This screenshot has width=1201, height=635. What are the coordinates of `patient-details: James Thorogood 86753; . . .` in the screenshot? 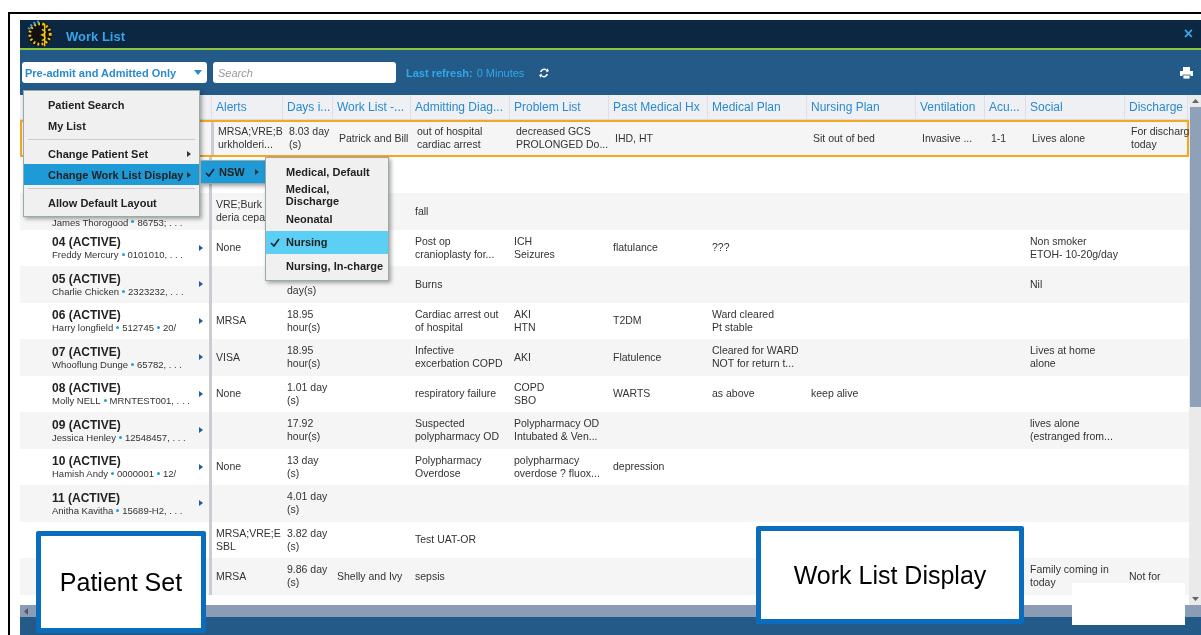 It's located at (118, 222).